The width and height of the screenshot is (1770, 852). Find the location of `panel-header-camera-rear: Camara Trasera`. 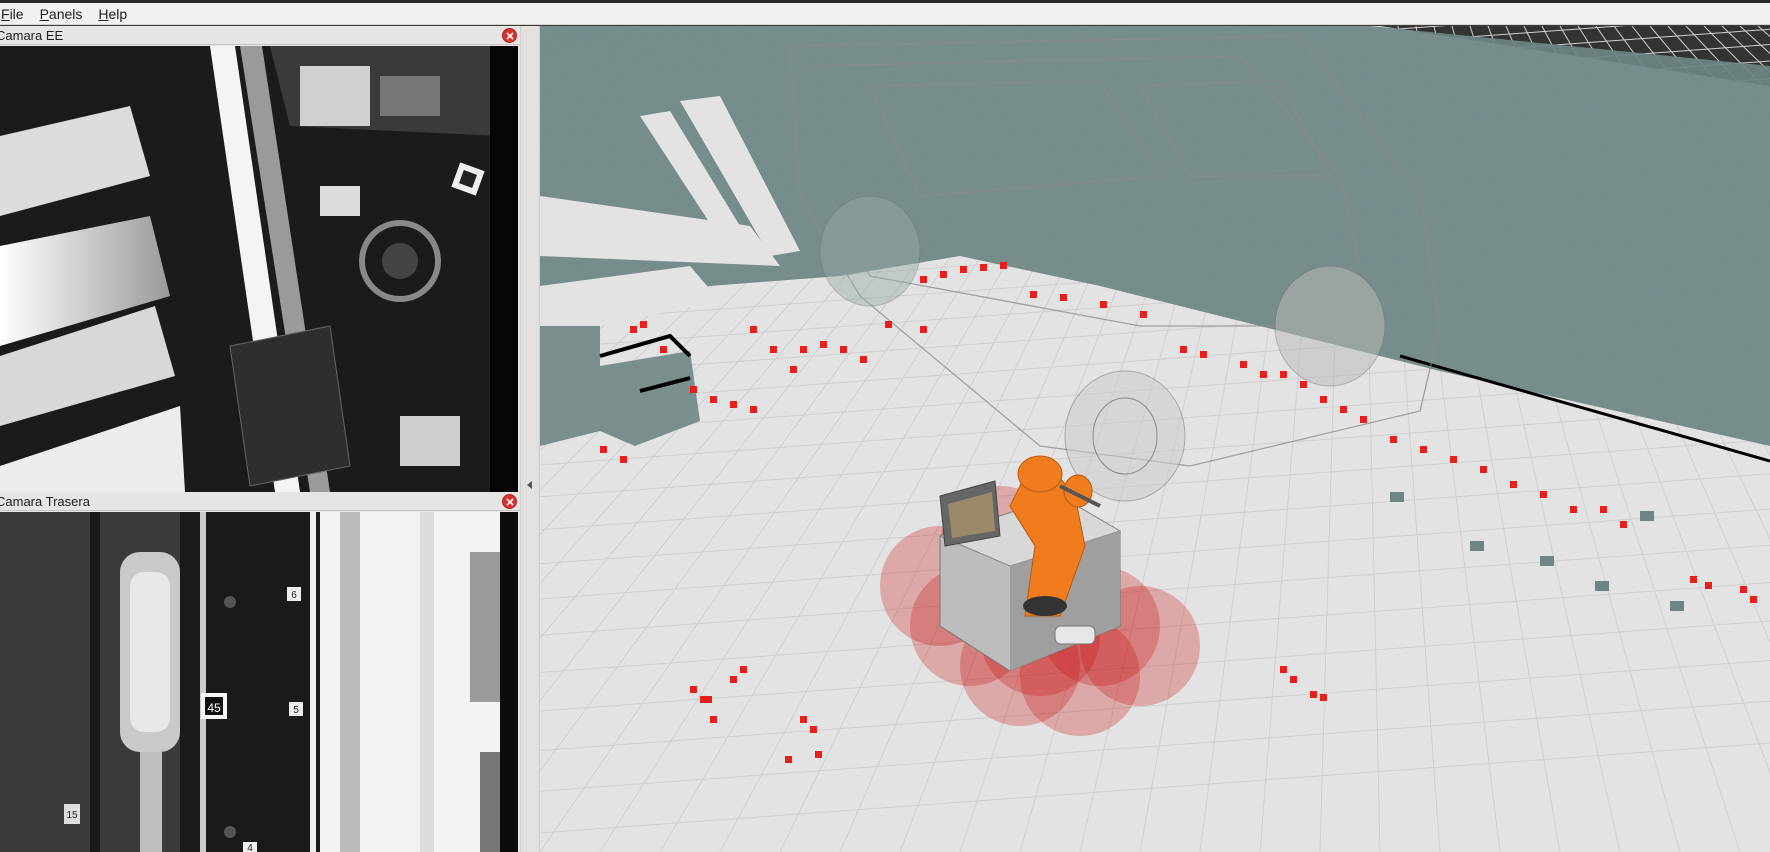

panel-header-camera-rear: Camara Trasera is located at coordinates (260, 501).